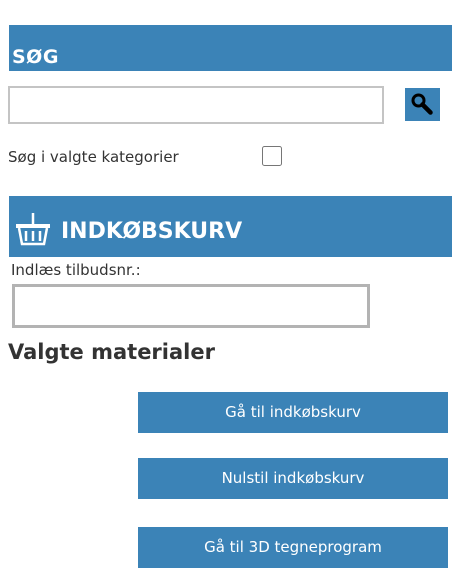  I want to click on offer-number-label: Indlæs tilbudsnr.:, so click(76, 270).